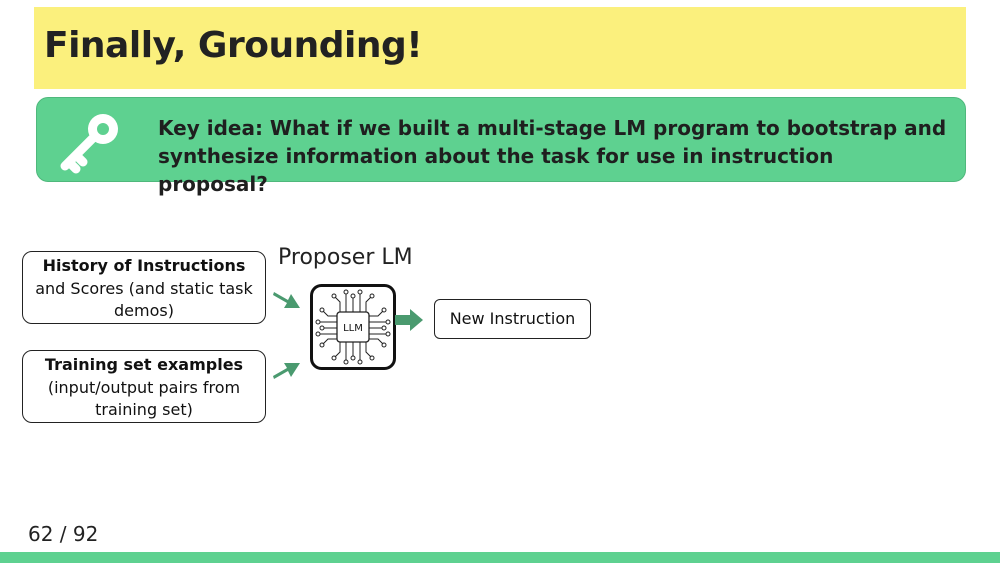 The height and width of the screenshot is (563, 1000). I want to click on arrow-llm-to-output, so click(409, 320).